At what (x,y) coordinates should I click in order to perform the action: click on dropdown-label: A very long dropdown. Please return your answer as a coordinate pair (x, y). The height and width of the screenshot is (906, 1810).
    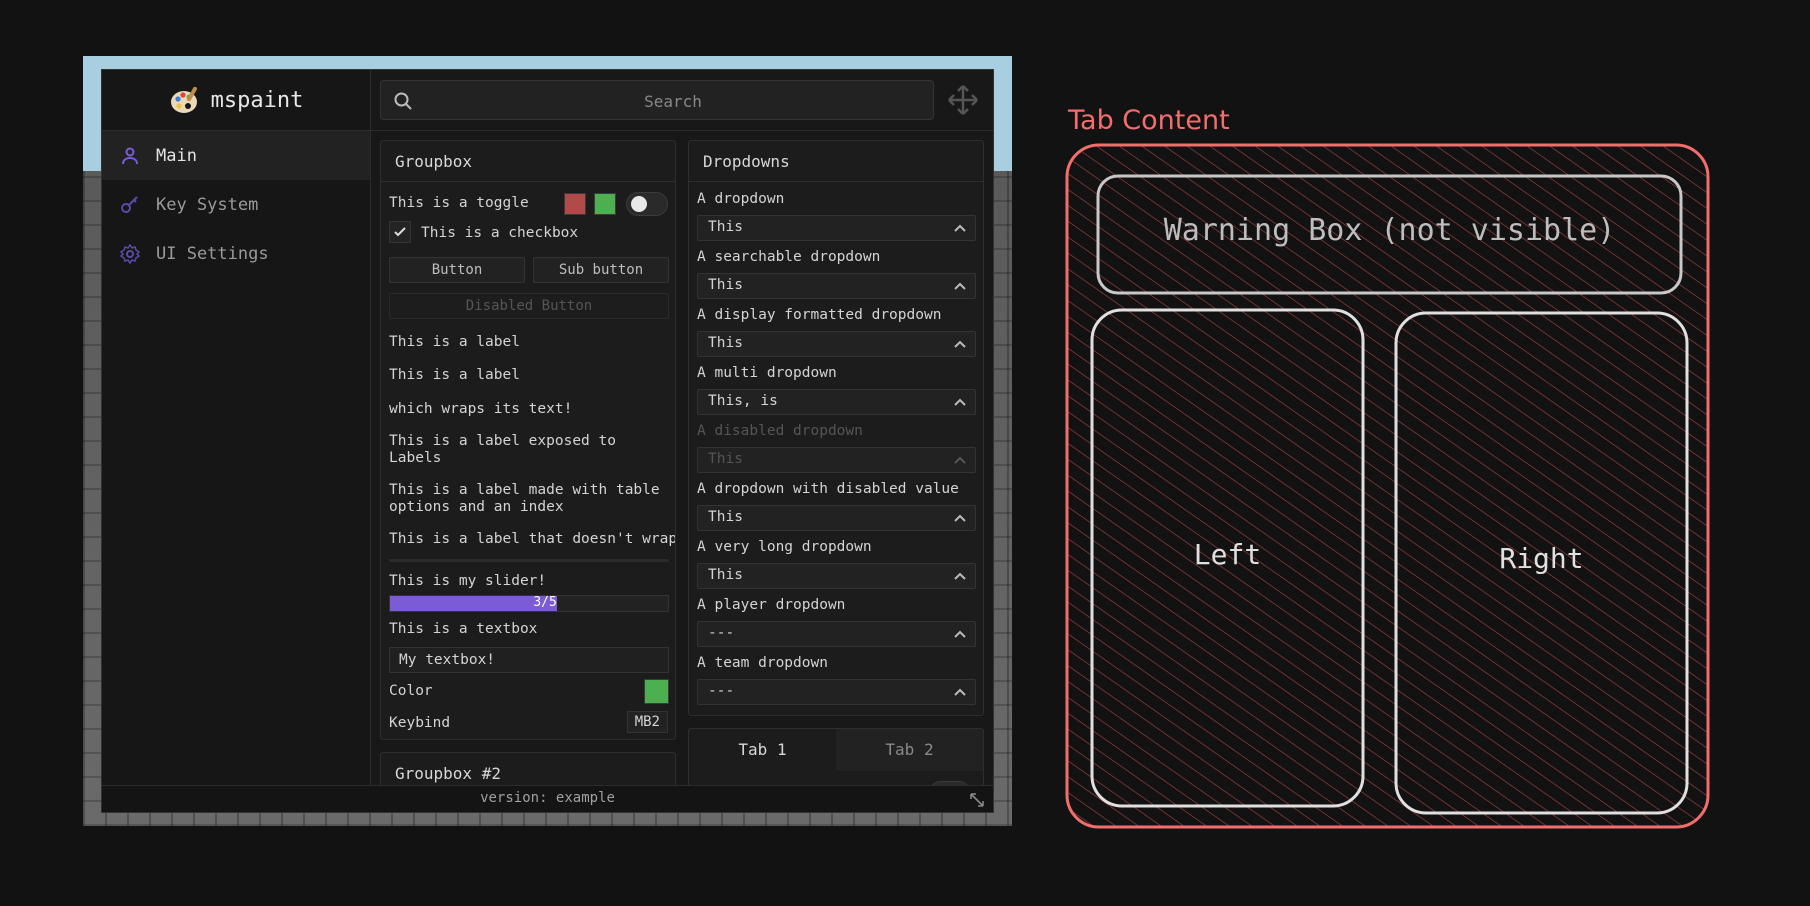
    Looking at the image, I should click on (784, 547).